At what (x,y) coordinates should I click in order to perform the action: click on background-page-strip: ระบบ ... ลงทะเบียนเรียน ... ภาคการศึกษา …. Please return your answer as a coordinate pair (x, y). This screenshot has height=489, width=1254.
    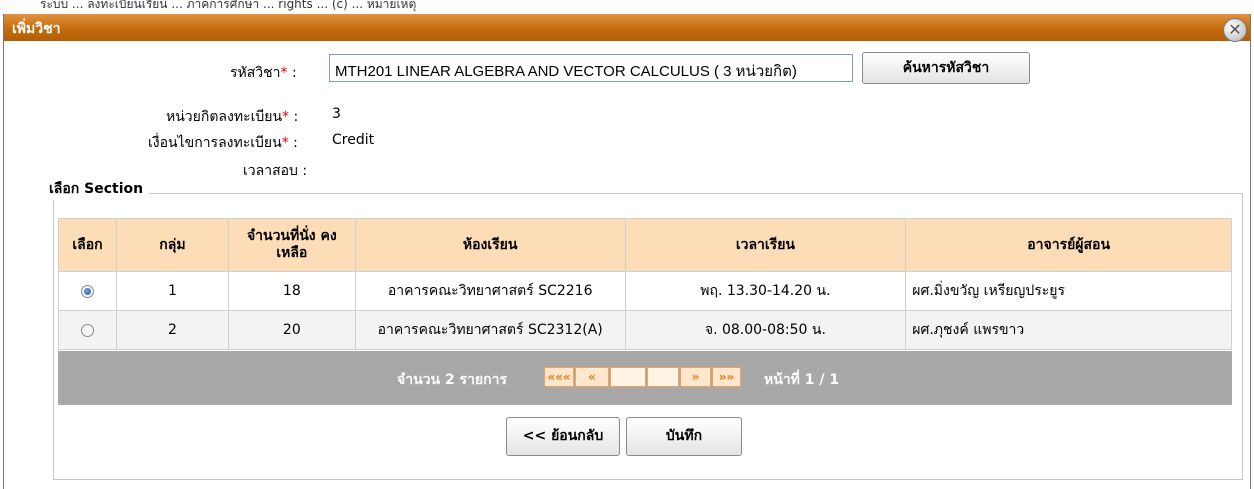
    Looking at the image, I should click on (627, 7).